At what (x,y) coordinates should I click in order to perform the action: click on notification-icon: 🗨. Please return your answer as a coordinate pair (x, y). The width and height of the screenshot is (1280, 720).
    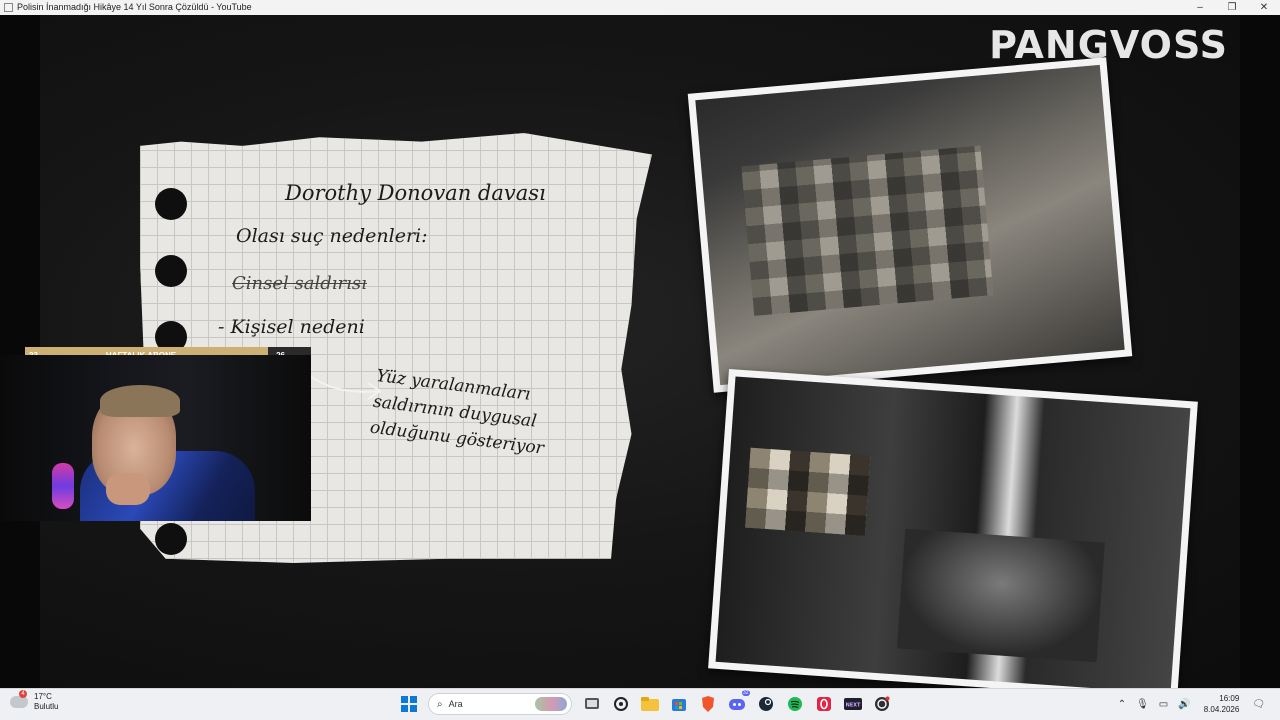
    Looking at the image, I should click on (1258, 704).